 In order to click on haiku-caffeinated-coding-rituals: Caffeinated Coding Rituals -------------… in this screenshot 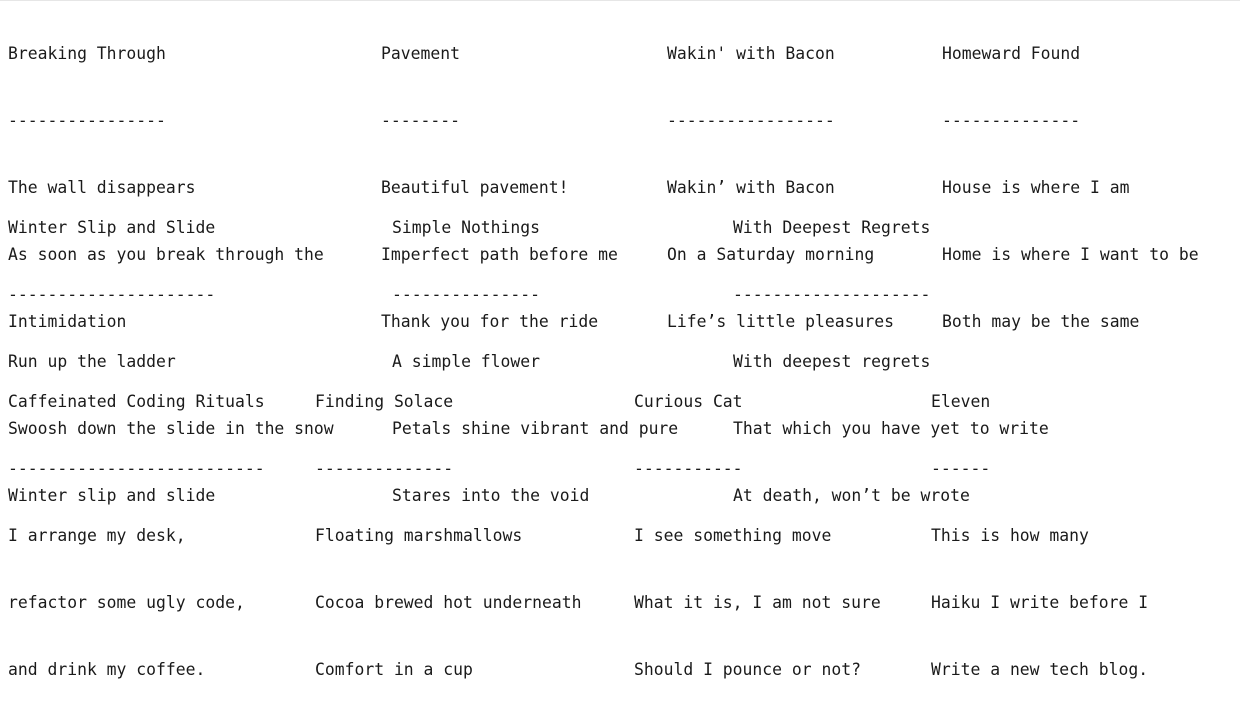, I will do `click(136, 535)`.